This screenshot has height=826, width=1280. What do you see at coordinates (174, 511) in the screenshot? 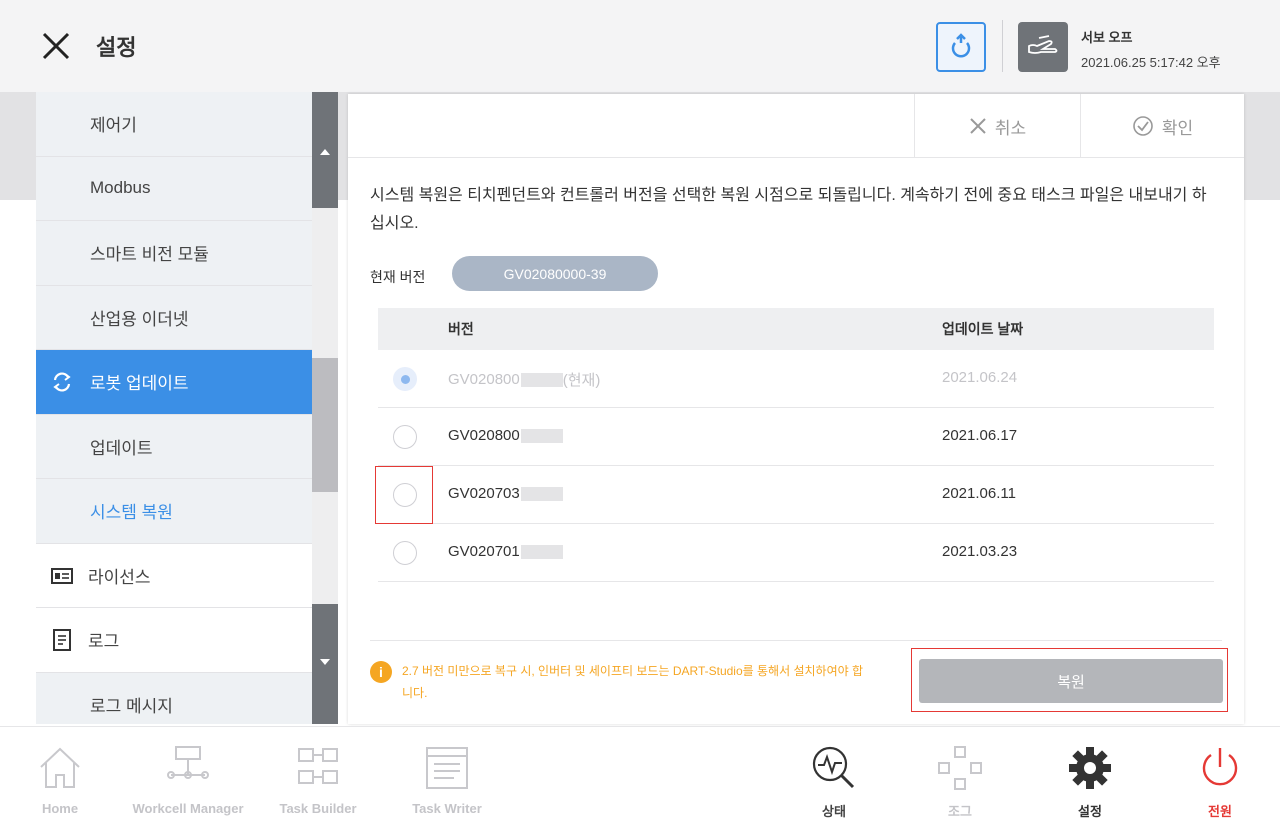
I see `sidebar-item-system-restore: 시스템 복원` at bounding box center [174, 511].